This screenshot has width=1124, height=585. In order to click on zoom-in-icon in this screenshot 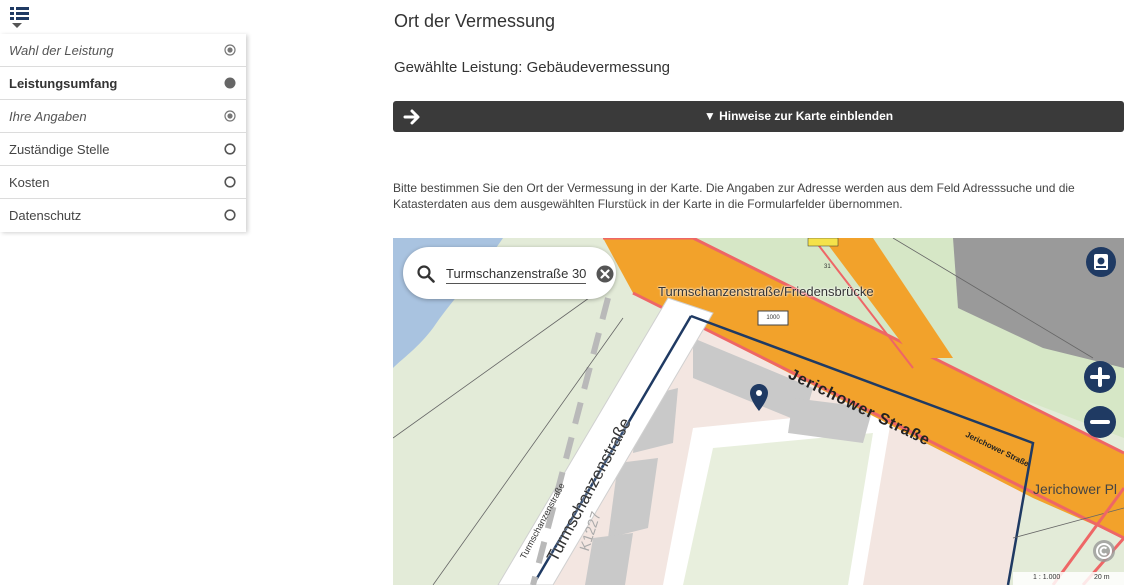, I will do `click(1100, 377)`.